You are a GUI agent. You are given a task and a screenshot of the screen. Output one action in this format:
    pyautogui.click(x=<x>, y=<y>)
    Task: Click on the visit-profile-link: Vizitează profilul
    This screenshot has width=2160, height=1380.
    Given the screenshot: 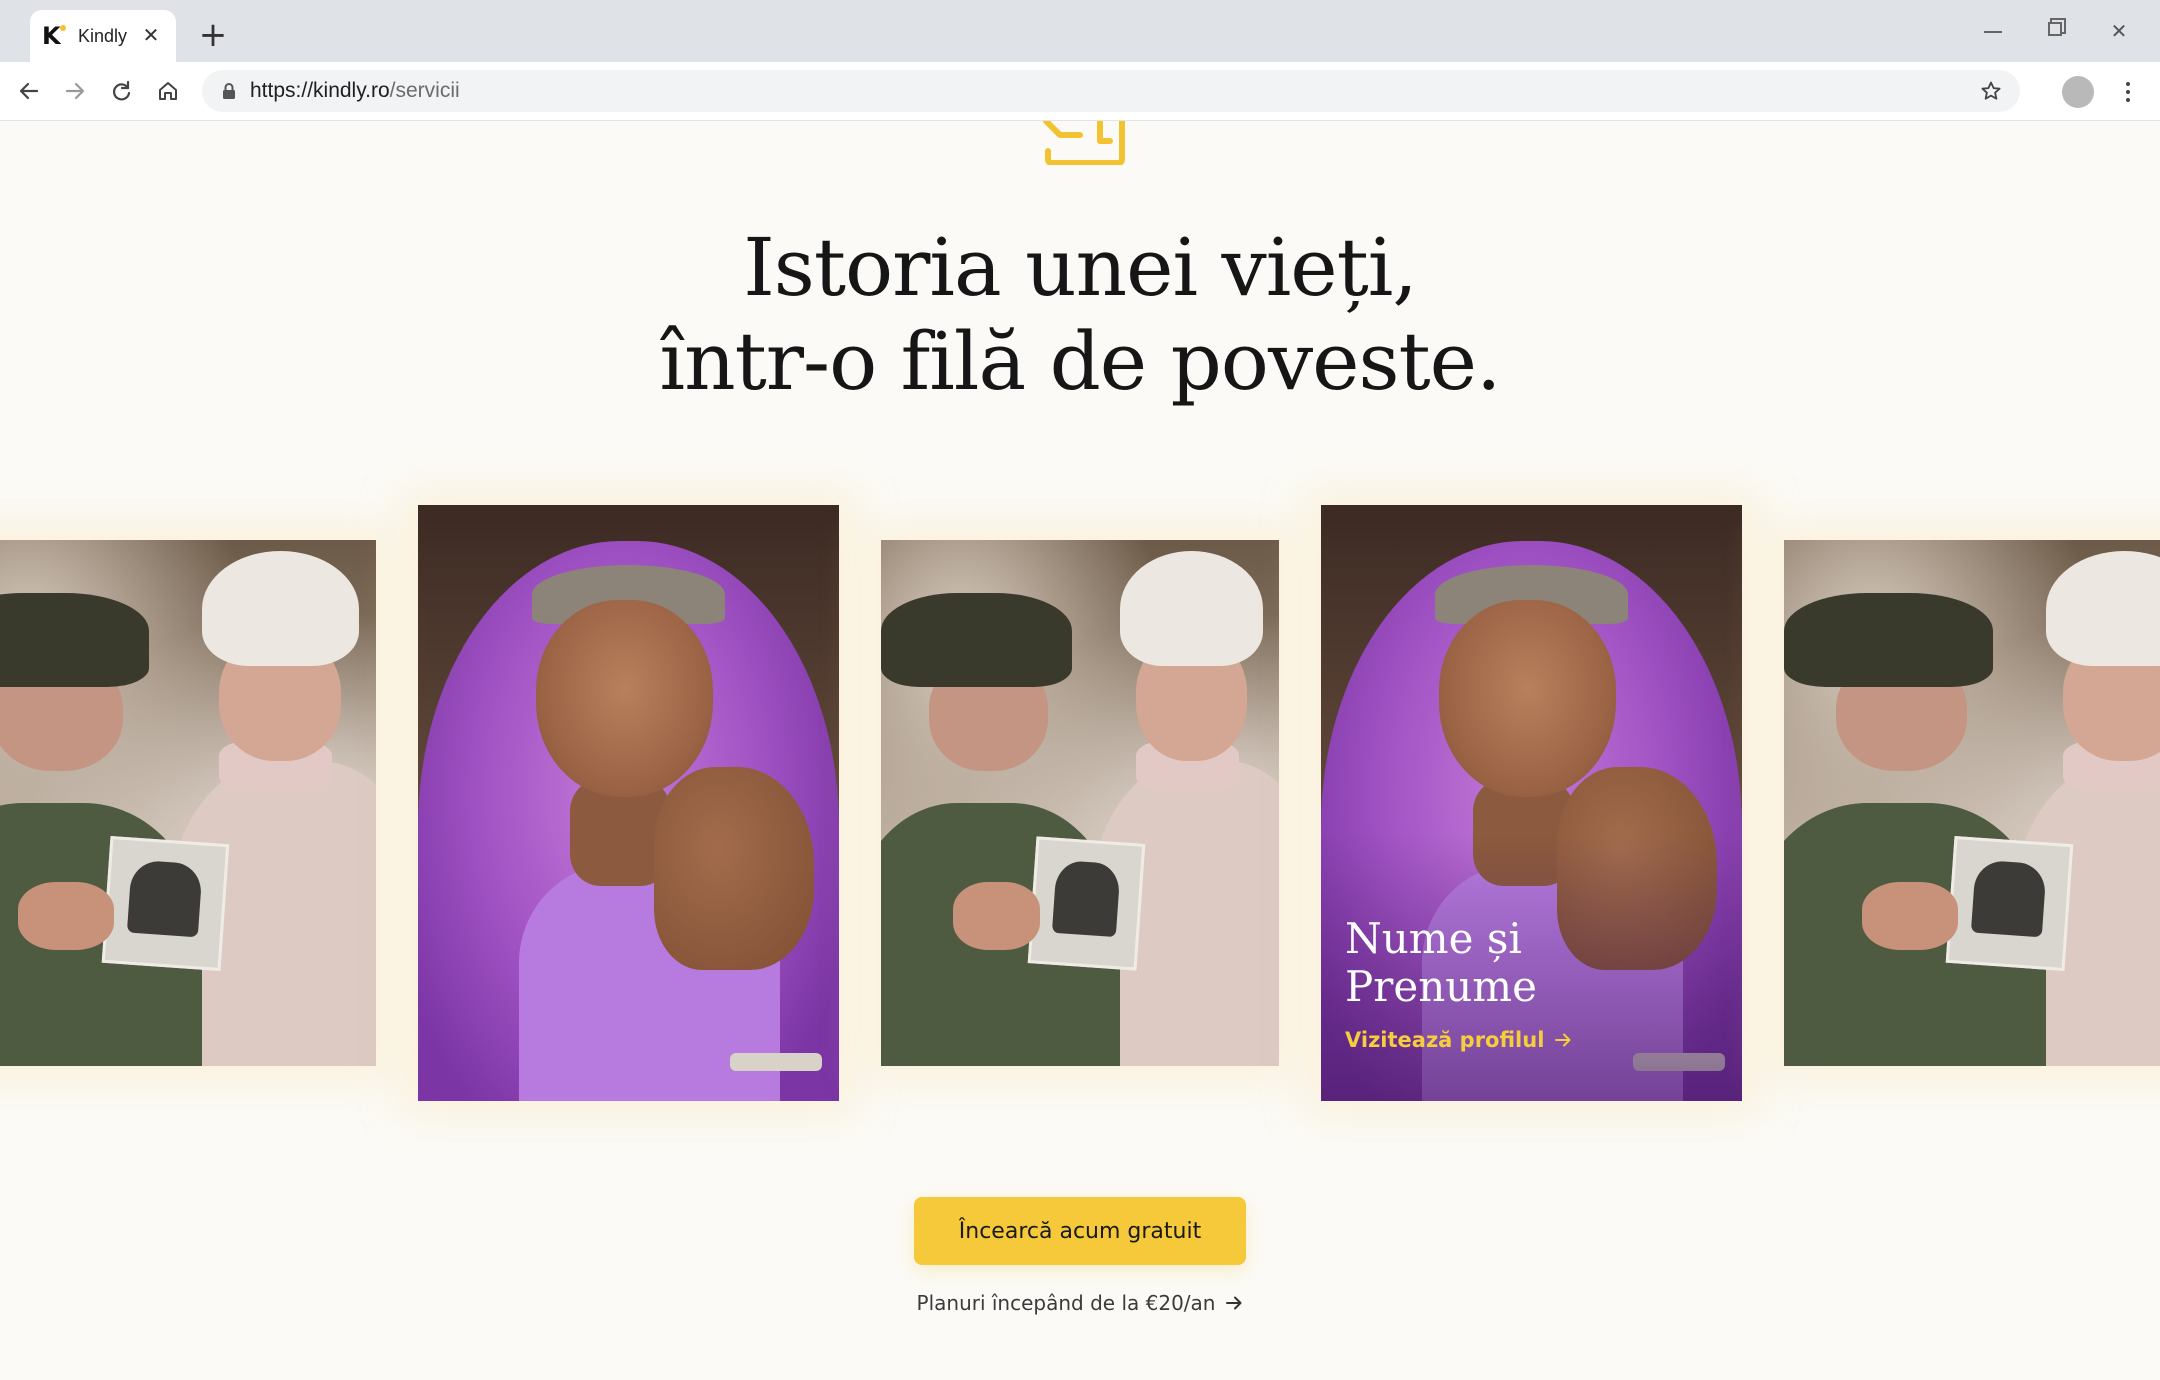 What is the action you would take?
    pyautogui.click(x=1458, y=1040)
    